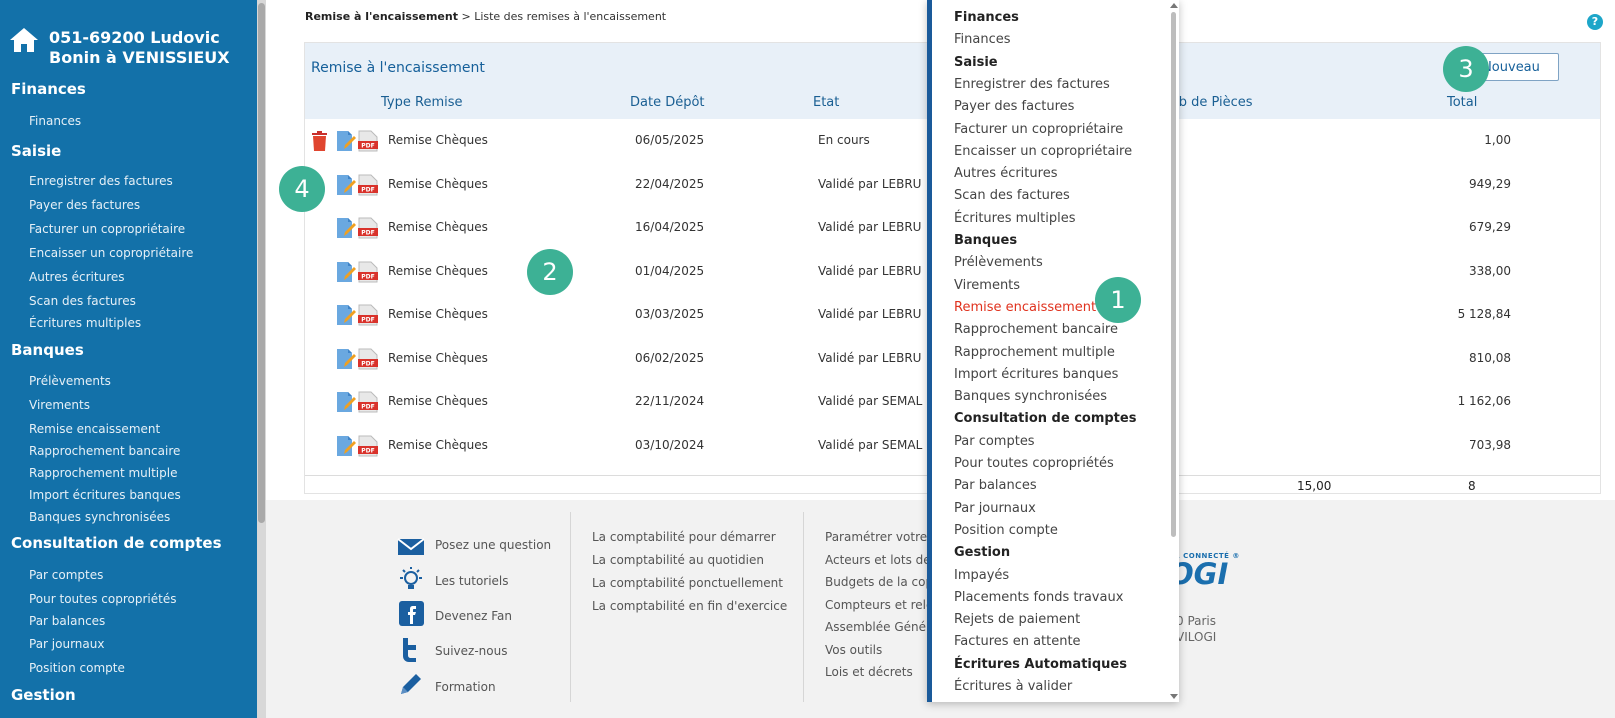 This screenshot has height=718, width=1615. I want to click on help-icon: ?, so click(1595, 22).